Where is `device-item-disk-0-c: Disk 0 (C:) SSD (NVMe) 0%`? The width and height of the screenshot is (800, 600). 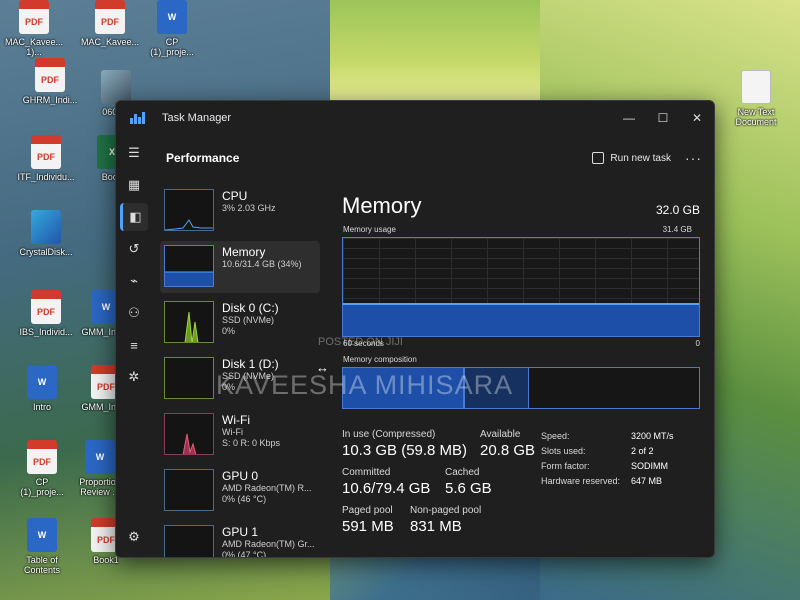 device-item-disk-0-c: Disk 0 (C:) SSD (NVMe) 0% is located at coordinates (242, 323).